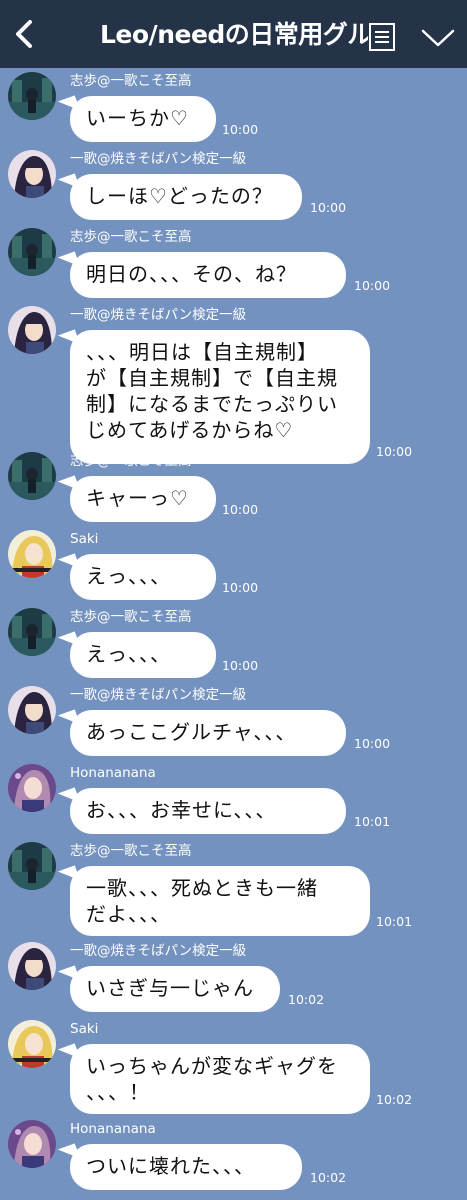  I want to click on chat-message: Honananana お、、、お幸せに、、、 10:01, so click(233, 800).